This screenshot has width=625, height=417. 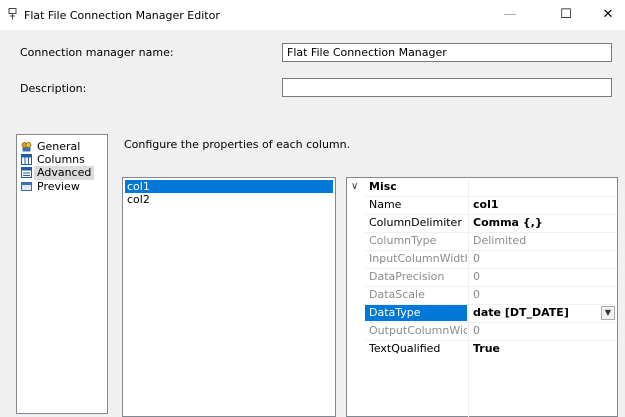 I want to click on window-title: Flat File Connection Manager Editor, so click(x=122, y=15).